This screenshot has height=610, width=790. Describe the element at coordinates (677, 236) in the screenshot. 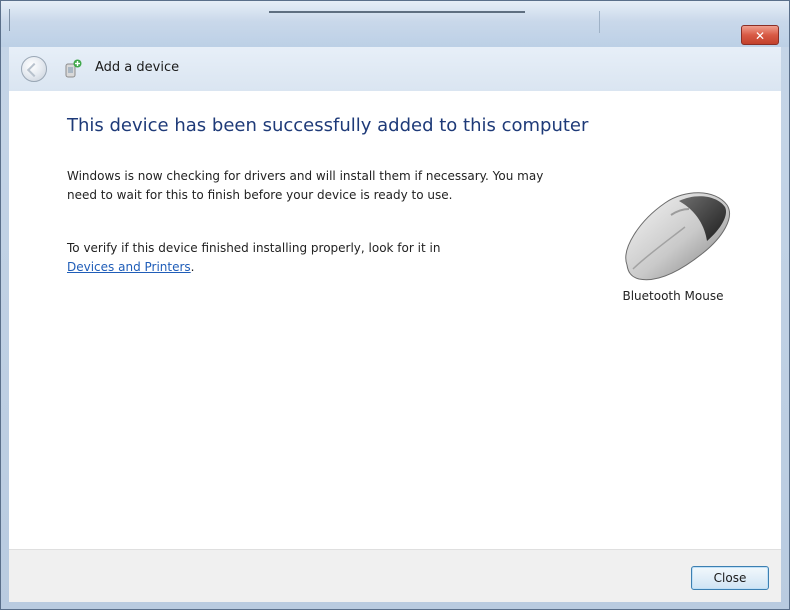

I see `mouse-icon` at that location.